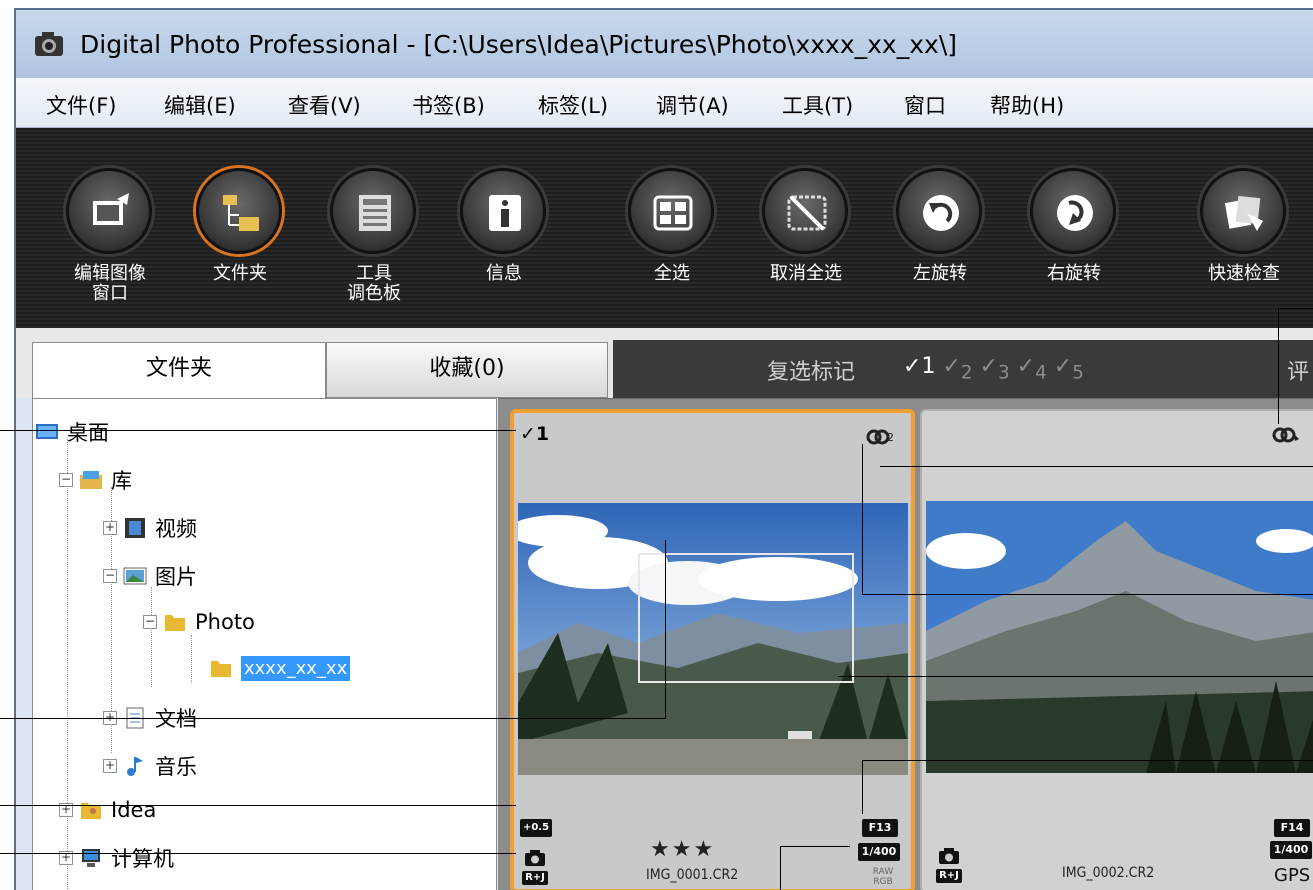  What do you see at coordinates (746, 618) in the screenshot?
I see `focus-area-frame` at bounding box center [746, 618].